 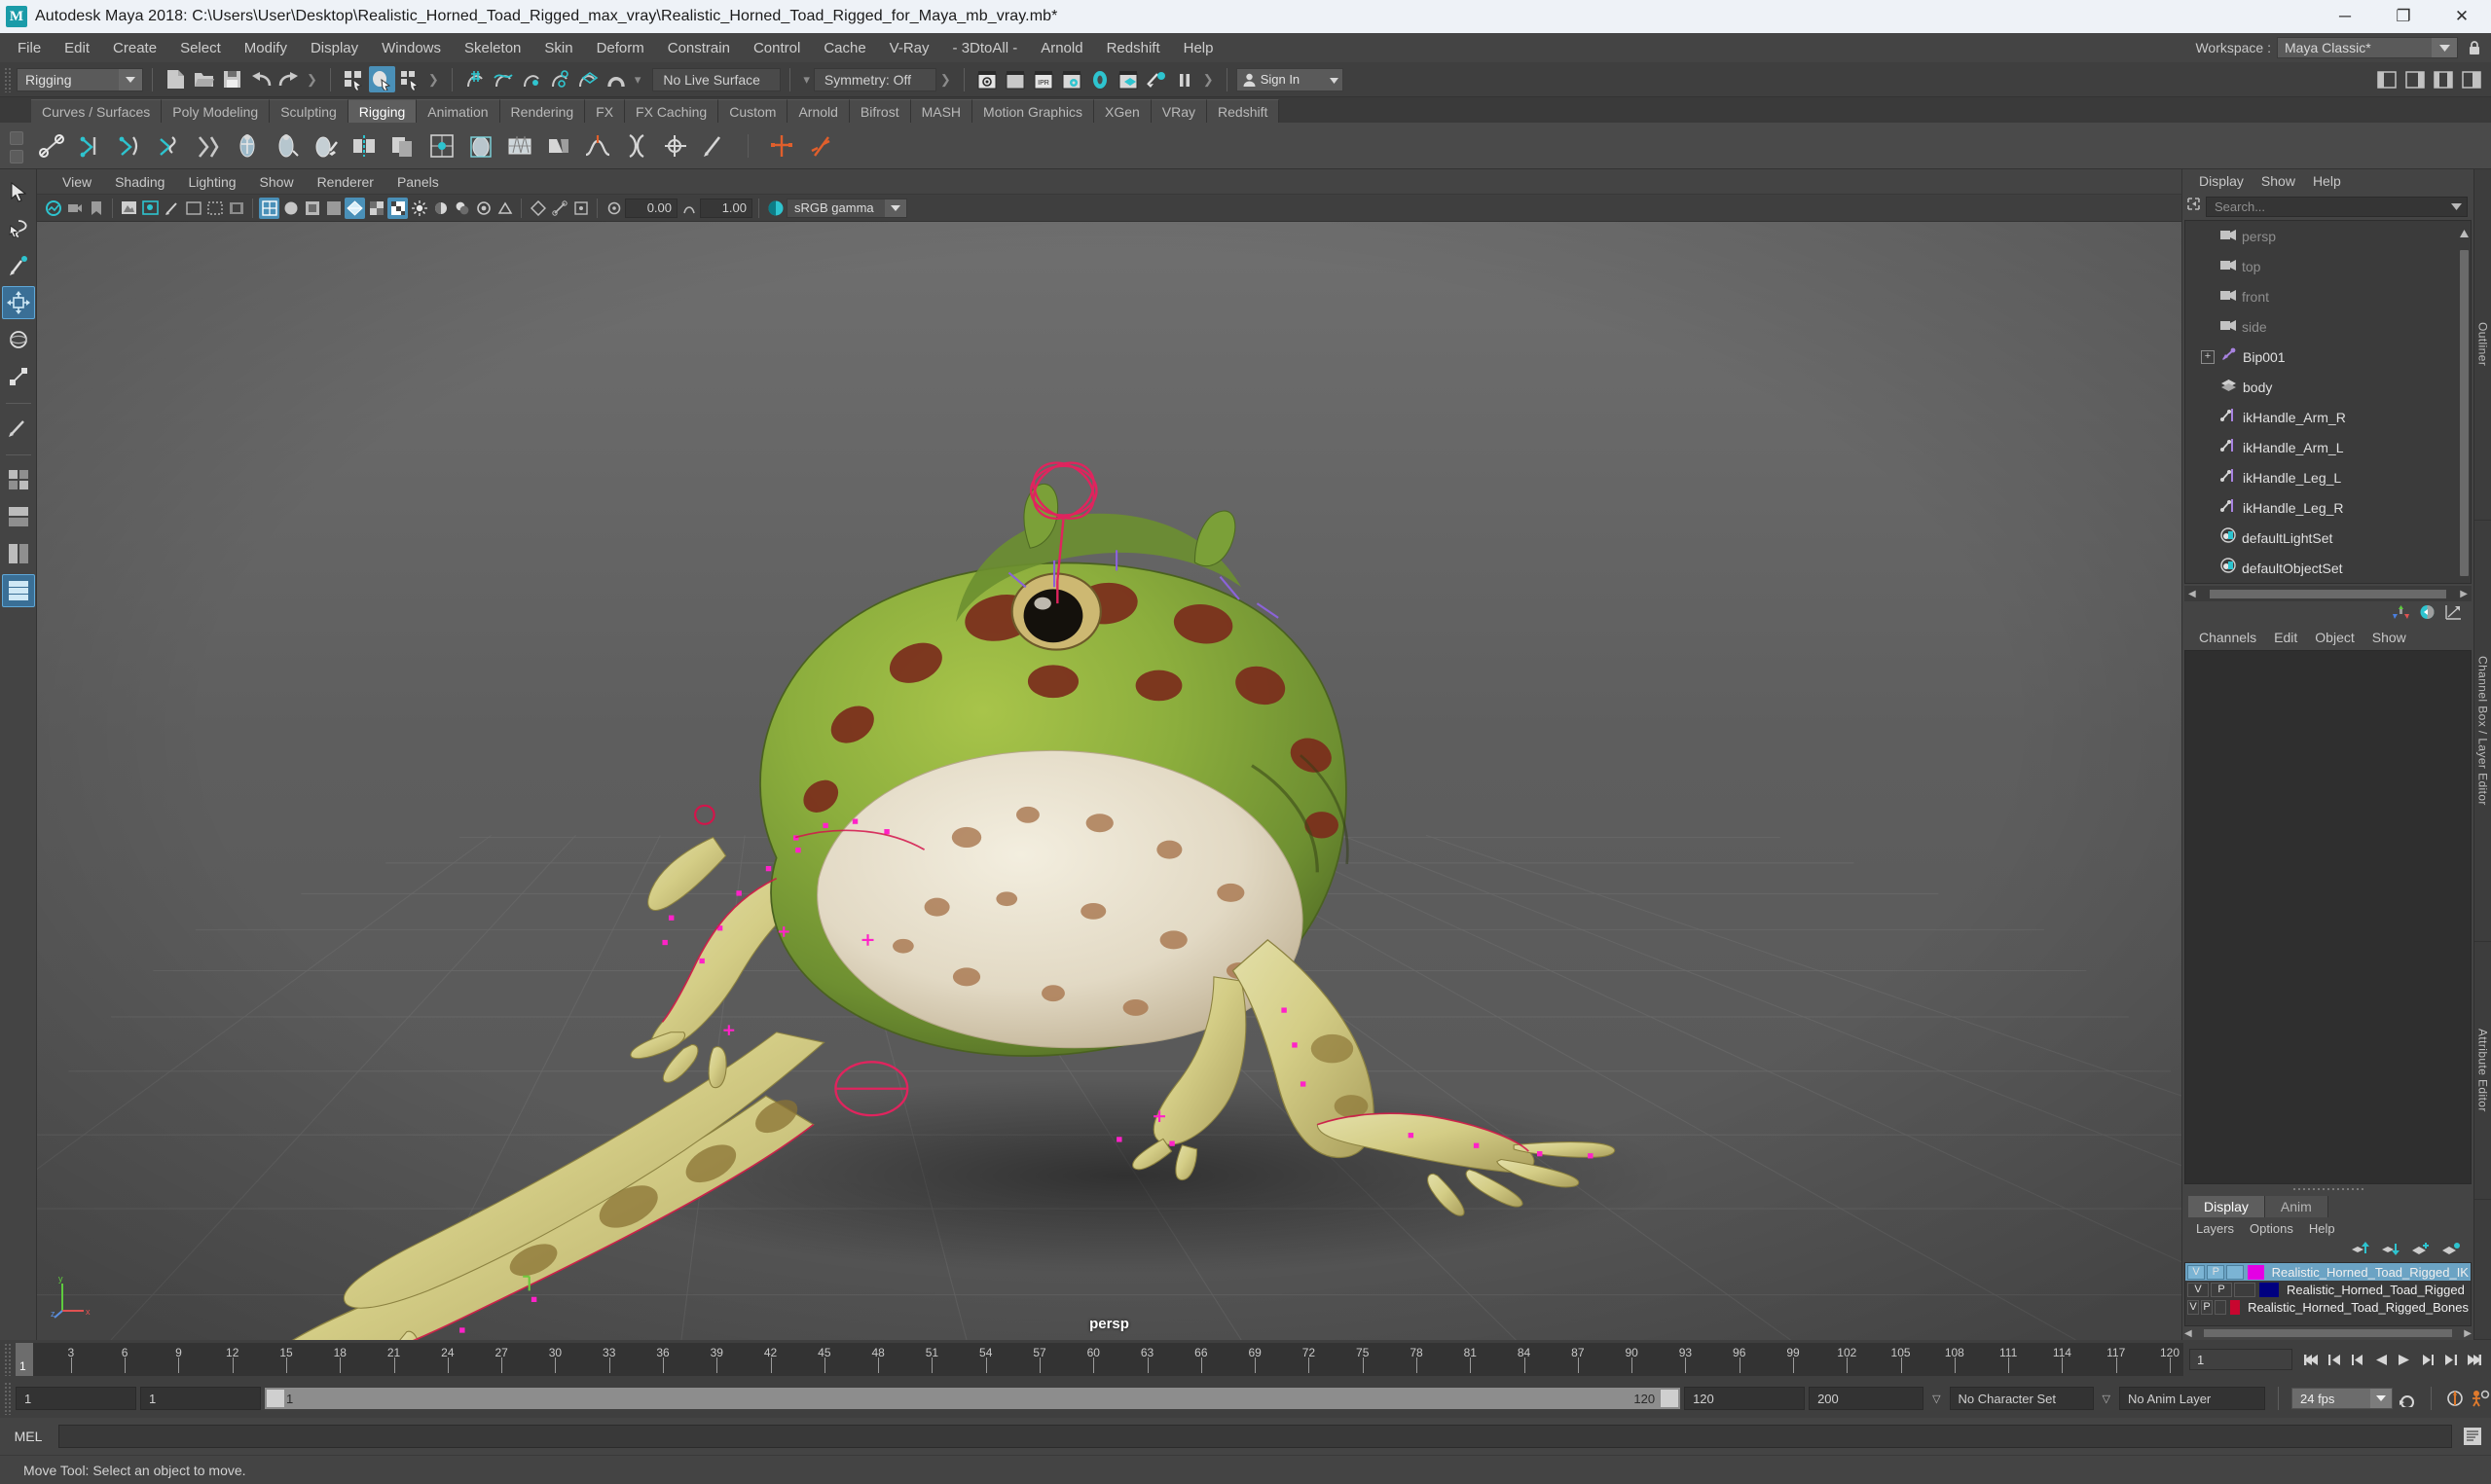 I want to click on four-view-layout, so click(x=18, y=480).